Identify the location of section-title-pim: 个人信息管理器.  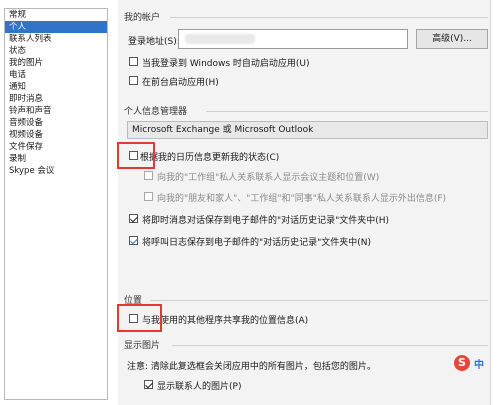
(156, 112).